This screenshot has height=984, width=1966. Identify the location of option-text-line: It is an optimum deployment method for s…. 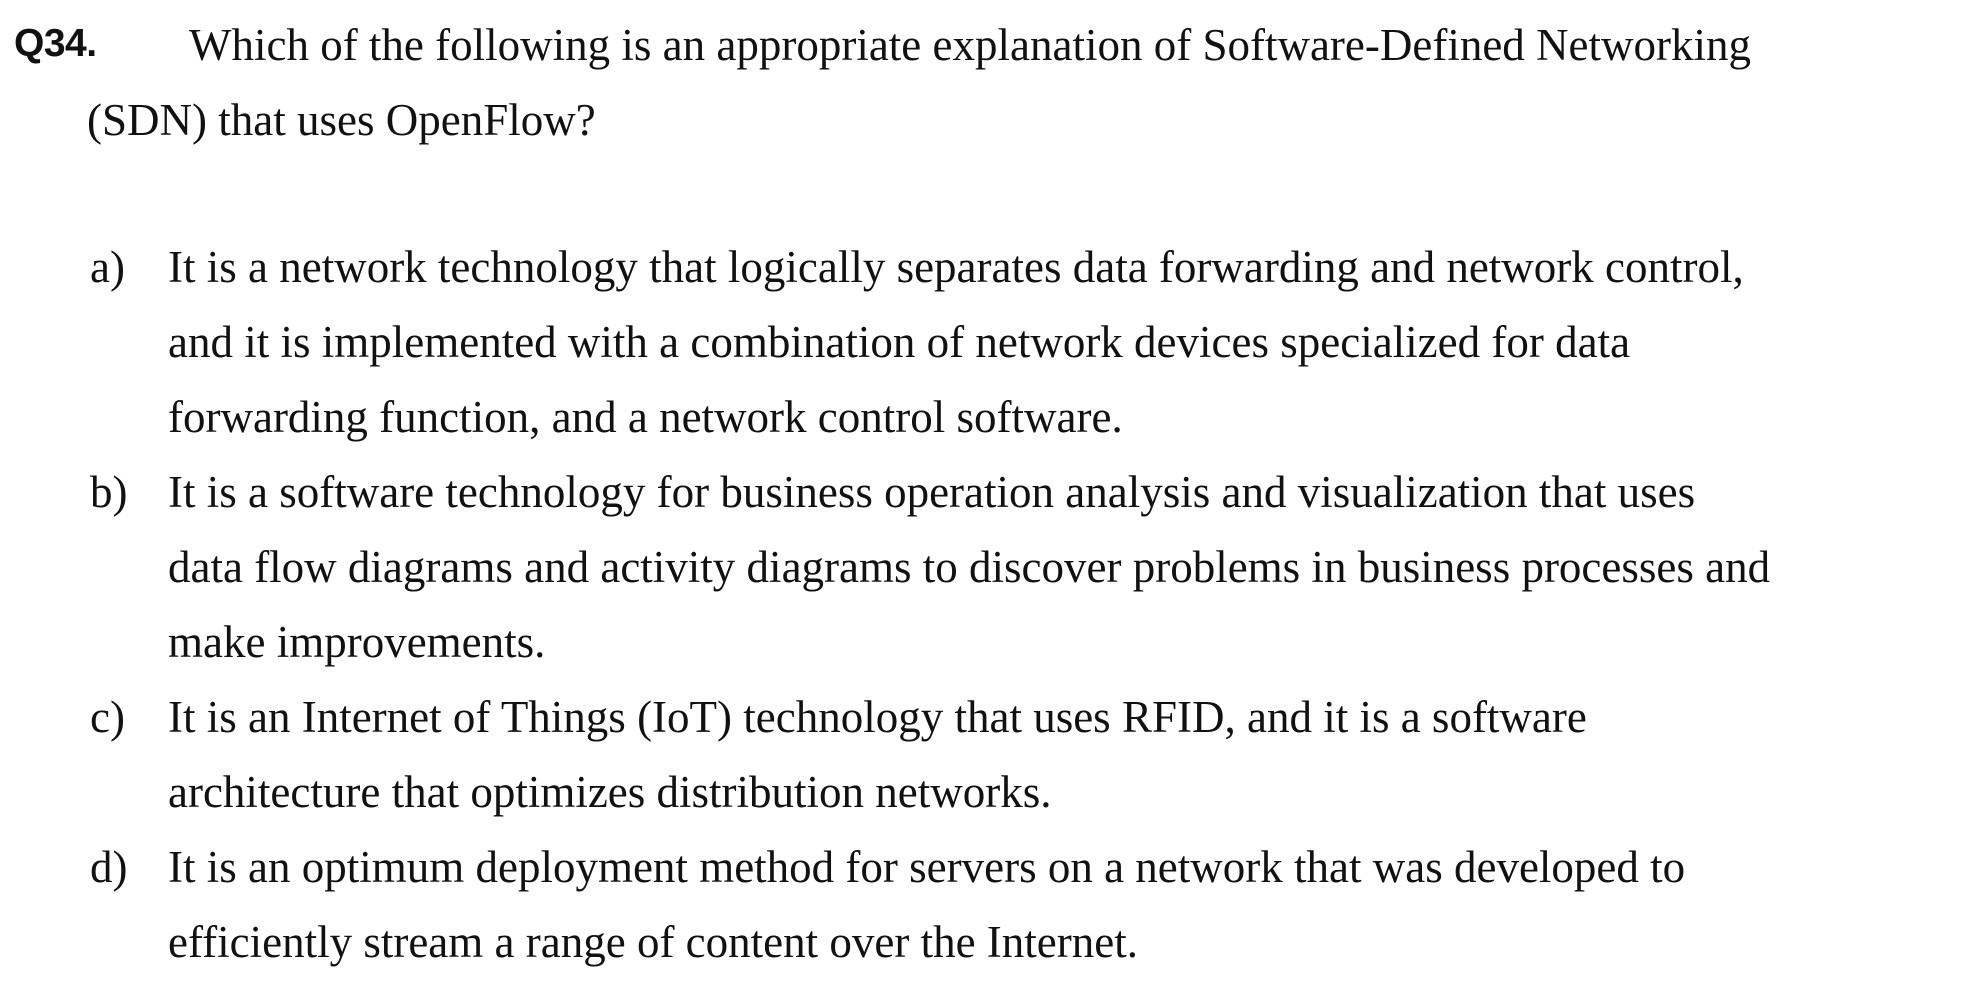
(927, 867).